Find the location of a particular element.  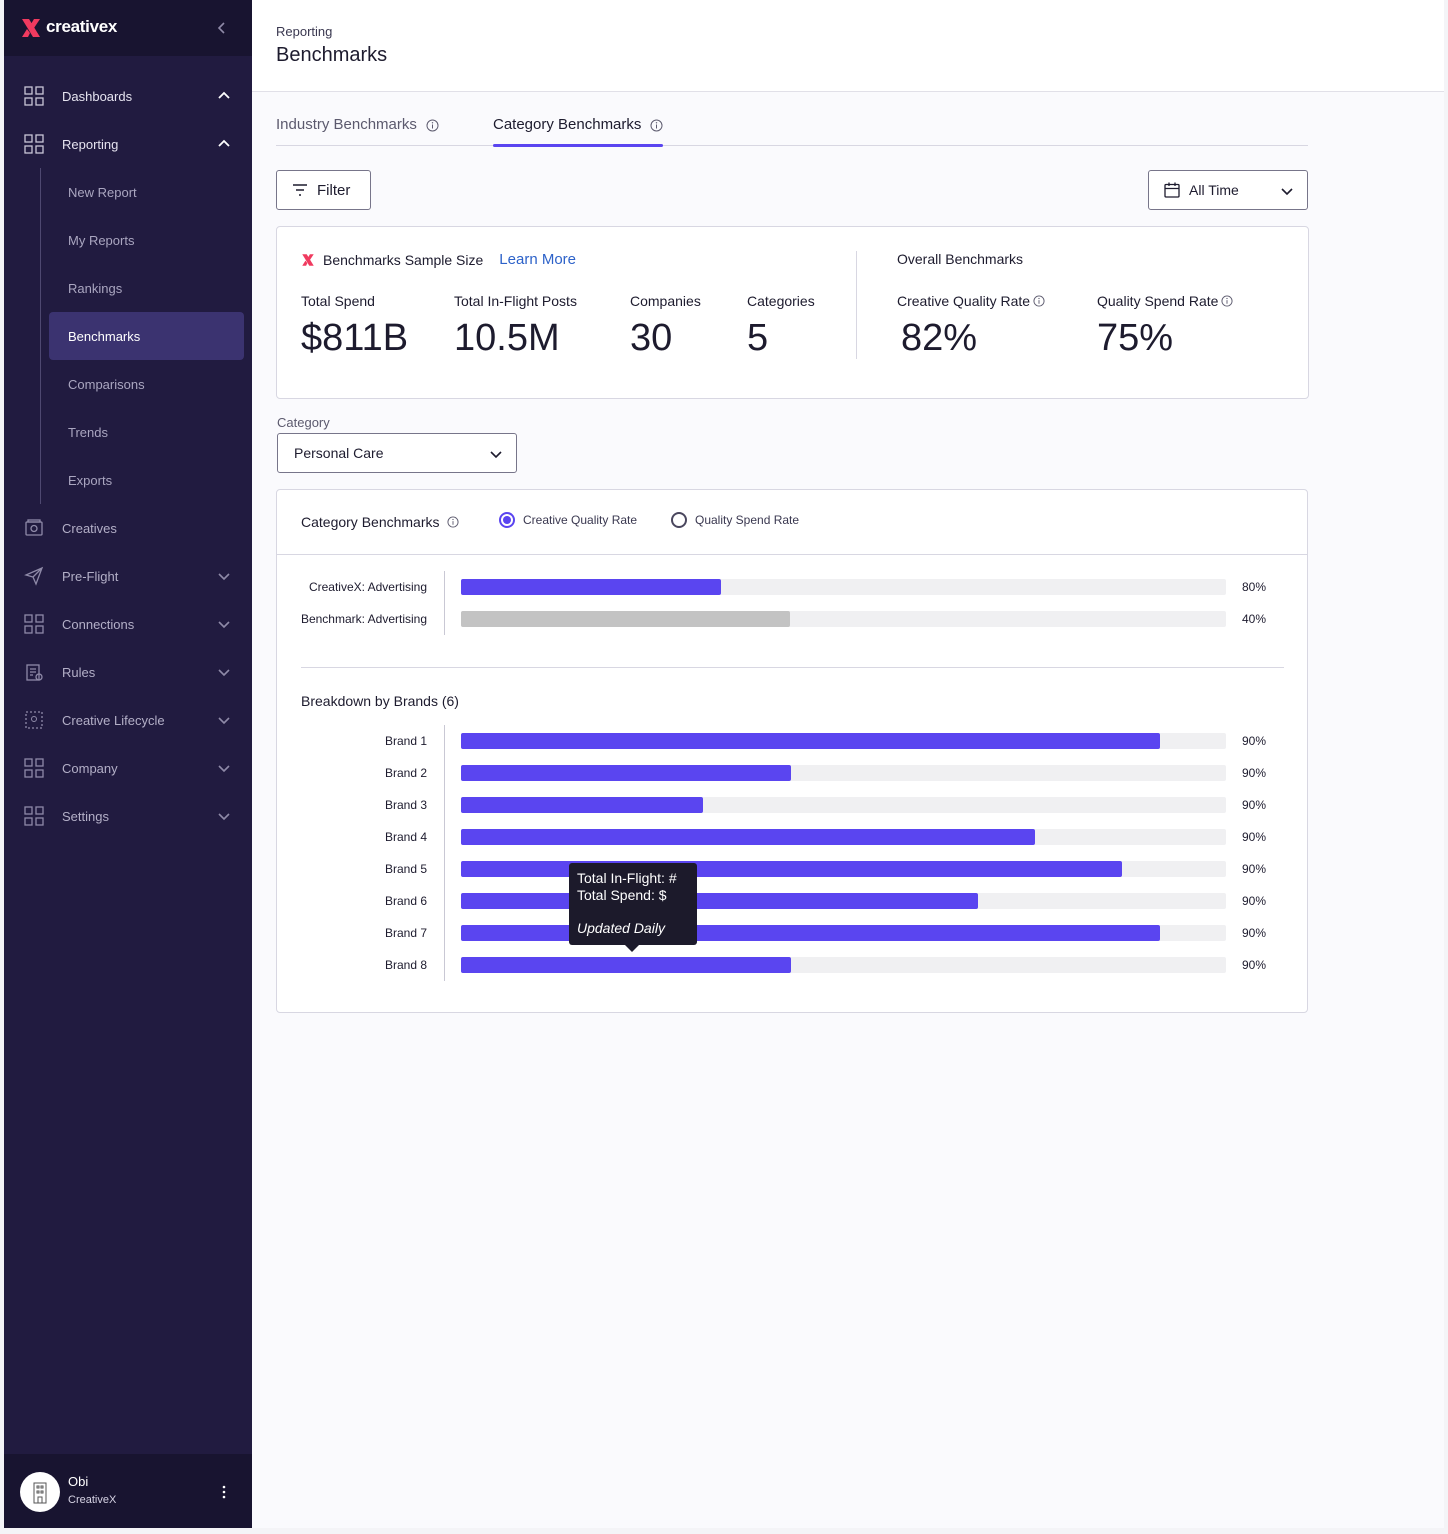

learn-more-link: Learn More is located at coordinates (537, 259).